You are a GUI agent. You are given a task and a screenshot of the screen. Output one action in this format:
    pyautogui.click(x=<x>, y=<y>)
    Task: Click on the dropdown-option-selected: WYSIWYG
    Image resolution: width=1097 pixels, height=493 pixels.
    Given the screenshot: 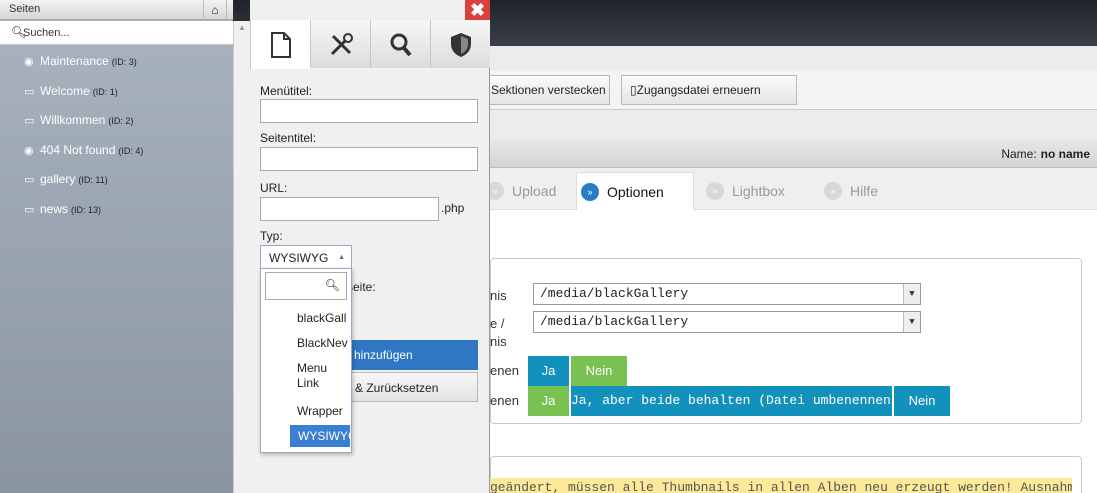 What is the action you would take?
    pyautogui.click(x=320, y=436)
    